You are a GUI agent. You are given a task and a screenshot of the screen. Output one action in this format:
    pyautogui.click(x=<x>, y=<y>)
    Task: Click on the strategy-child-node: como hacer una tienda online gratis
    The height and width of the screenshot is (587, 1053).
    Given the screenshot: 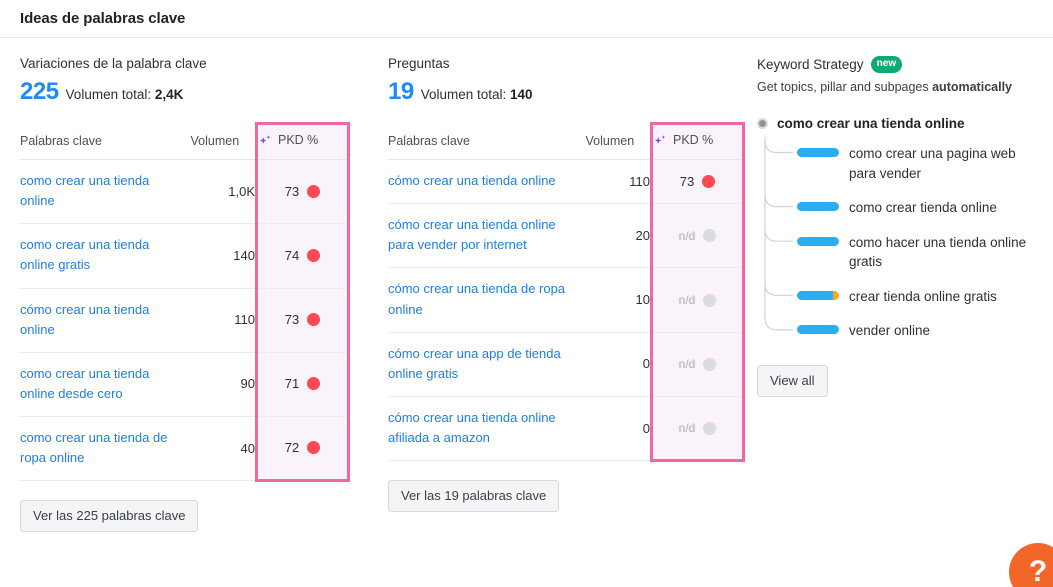 What is the action you would take?
    pyautogui.click(x=900, y=253)
    